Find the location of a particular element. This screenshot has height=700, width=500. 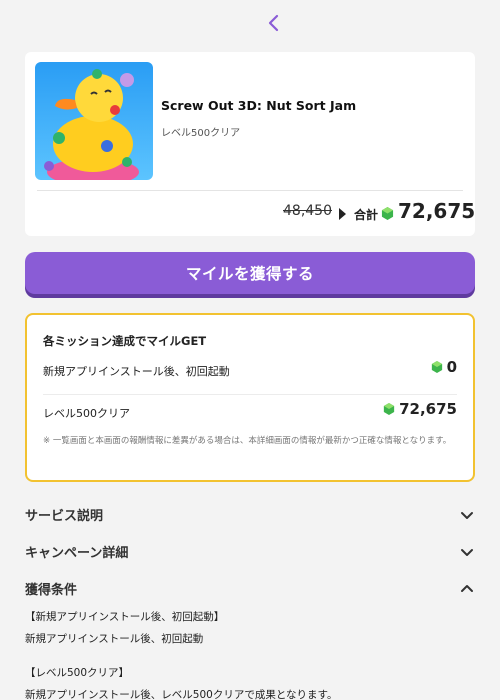

mission-value: 72,675 is located at coordinates (420, 409).